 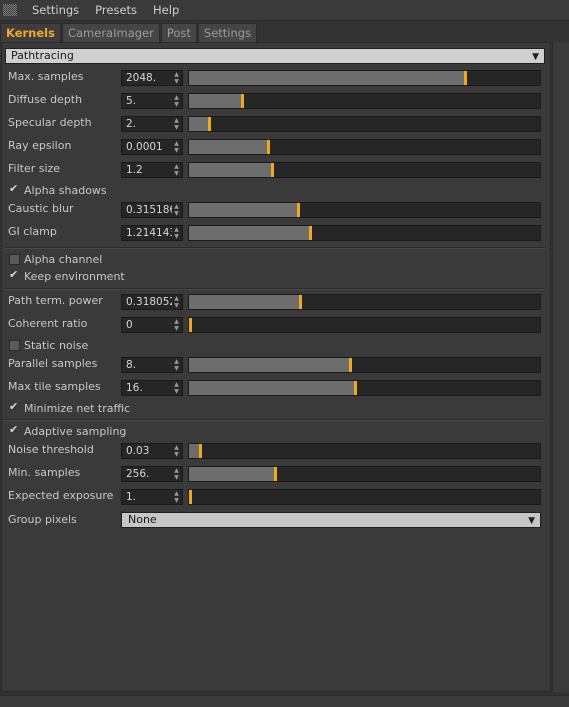 I want to click on alpha-channel-checkbox: Alpha channel, so click(x=55, y=259).